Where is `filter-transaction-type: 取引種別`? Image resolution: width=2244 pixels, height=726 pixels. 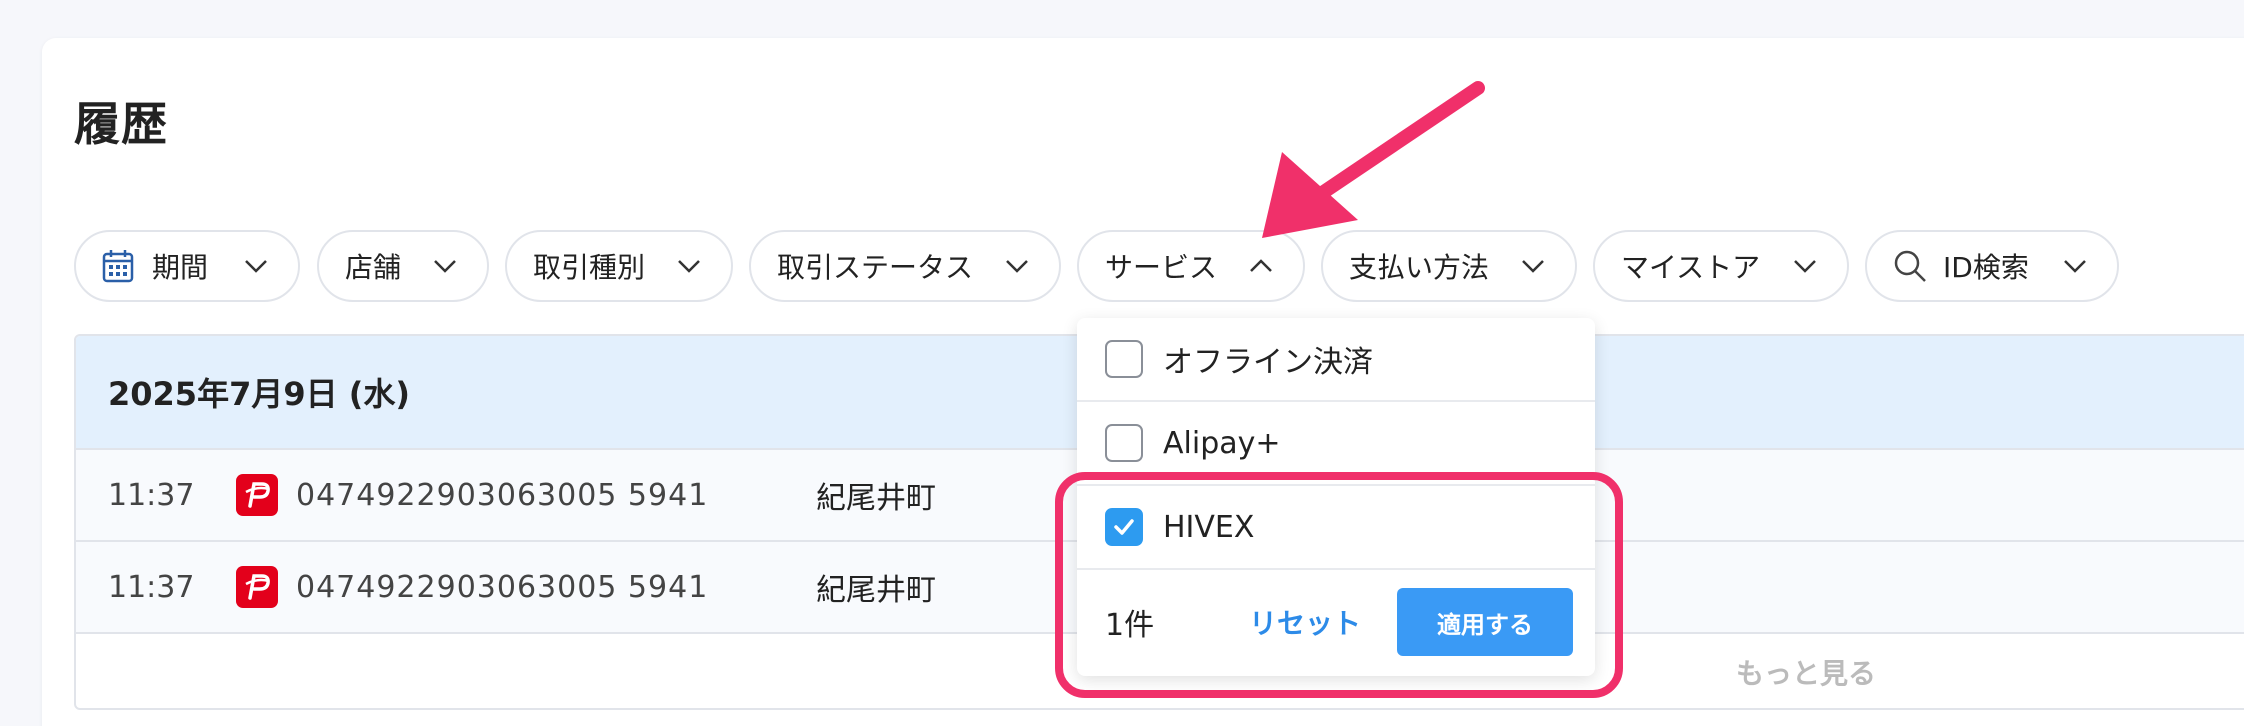
filter-transaction-type: 取引種別 is located at coordinates (619, 266).